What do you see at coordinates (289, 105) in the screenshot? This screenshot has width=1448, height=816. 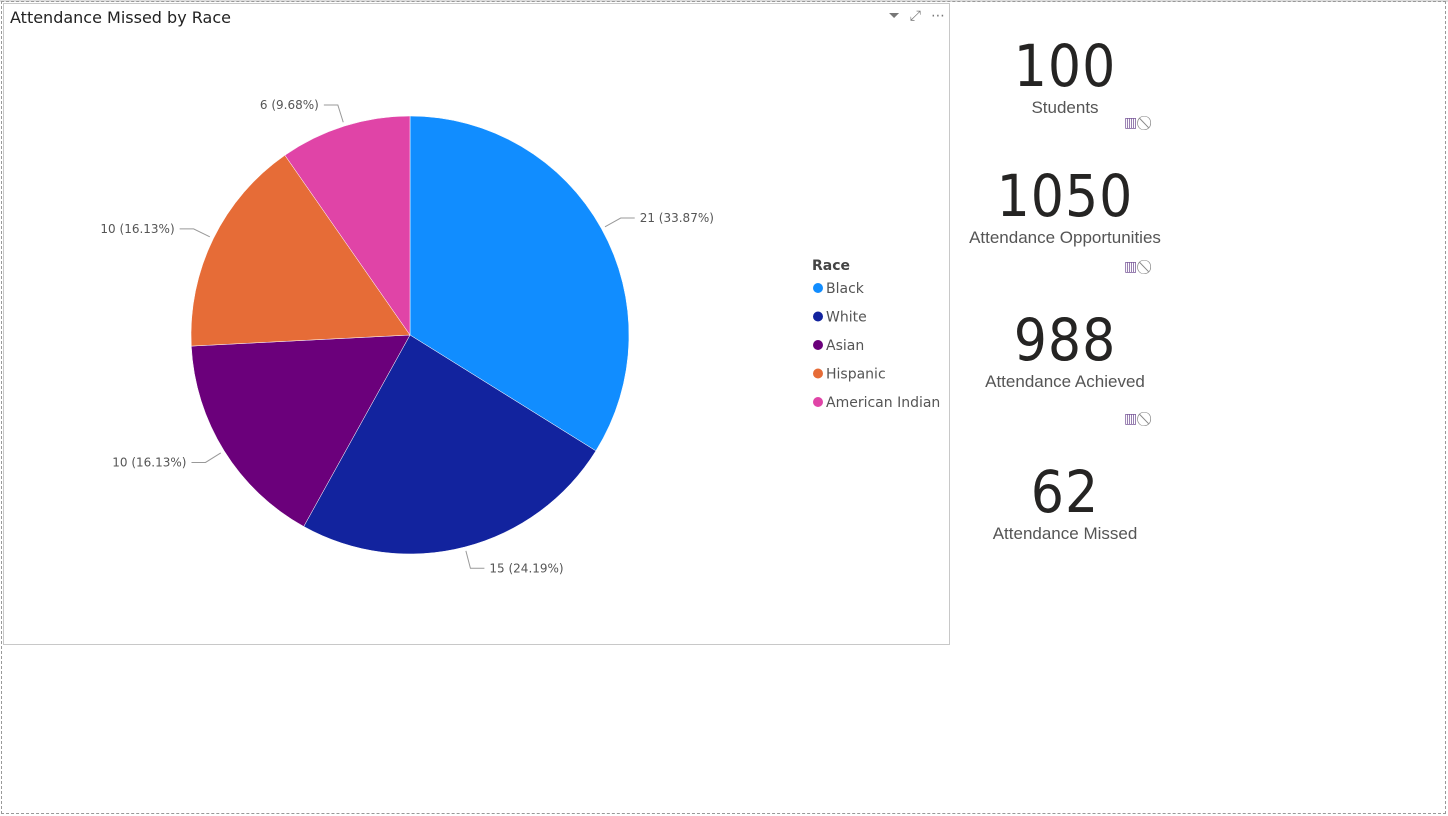 I see `data-label: 6 (9.68%)` at bounding box center [289, 105].